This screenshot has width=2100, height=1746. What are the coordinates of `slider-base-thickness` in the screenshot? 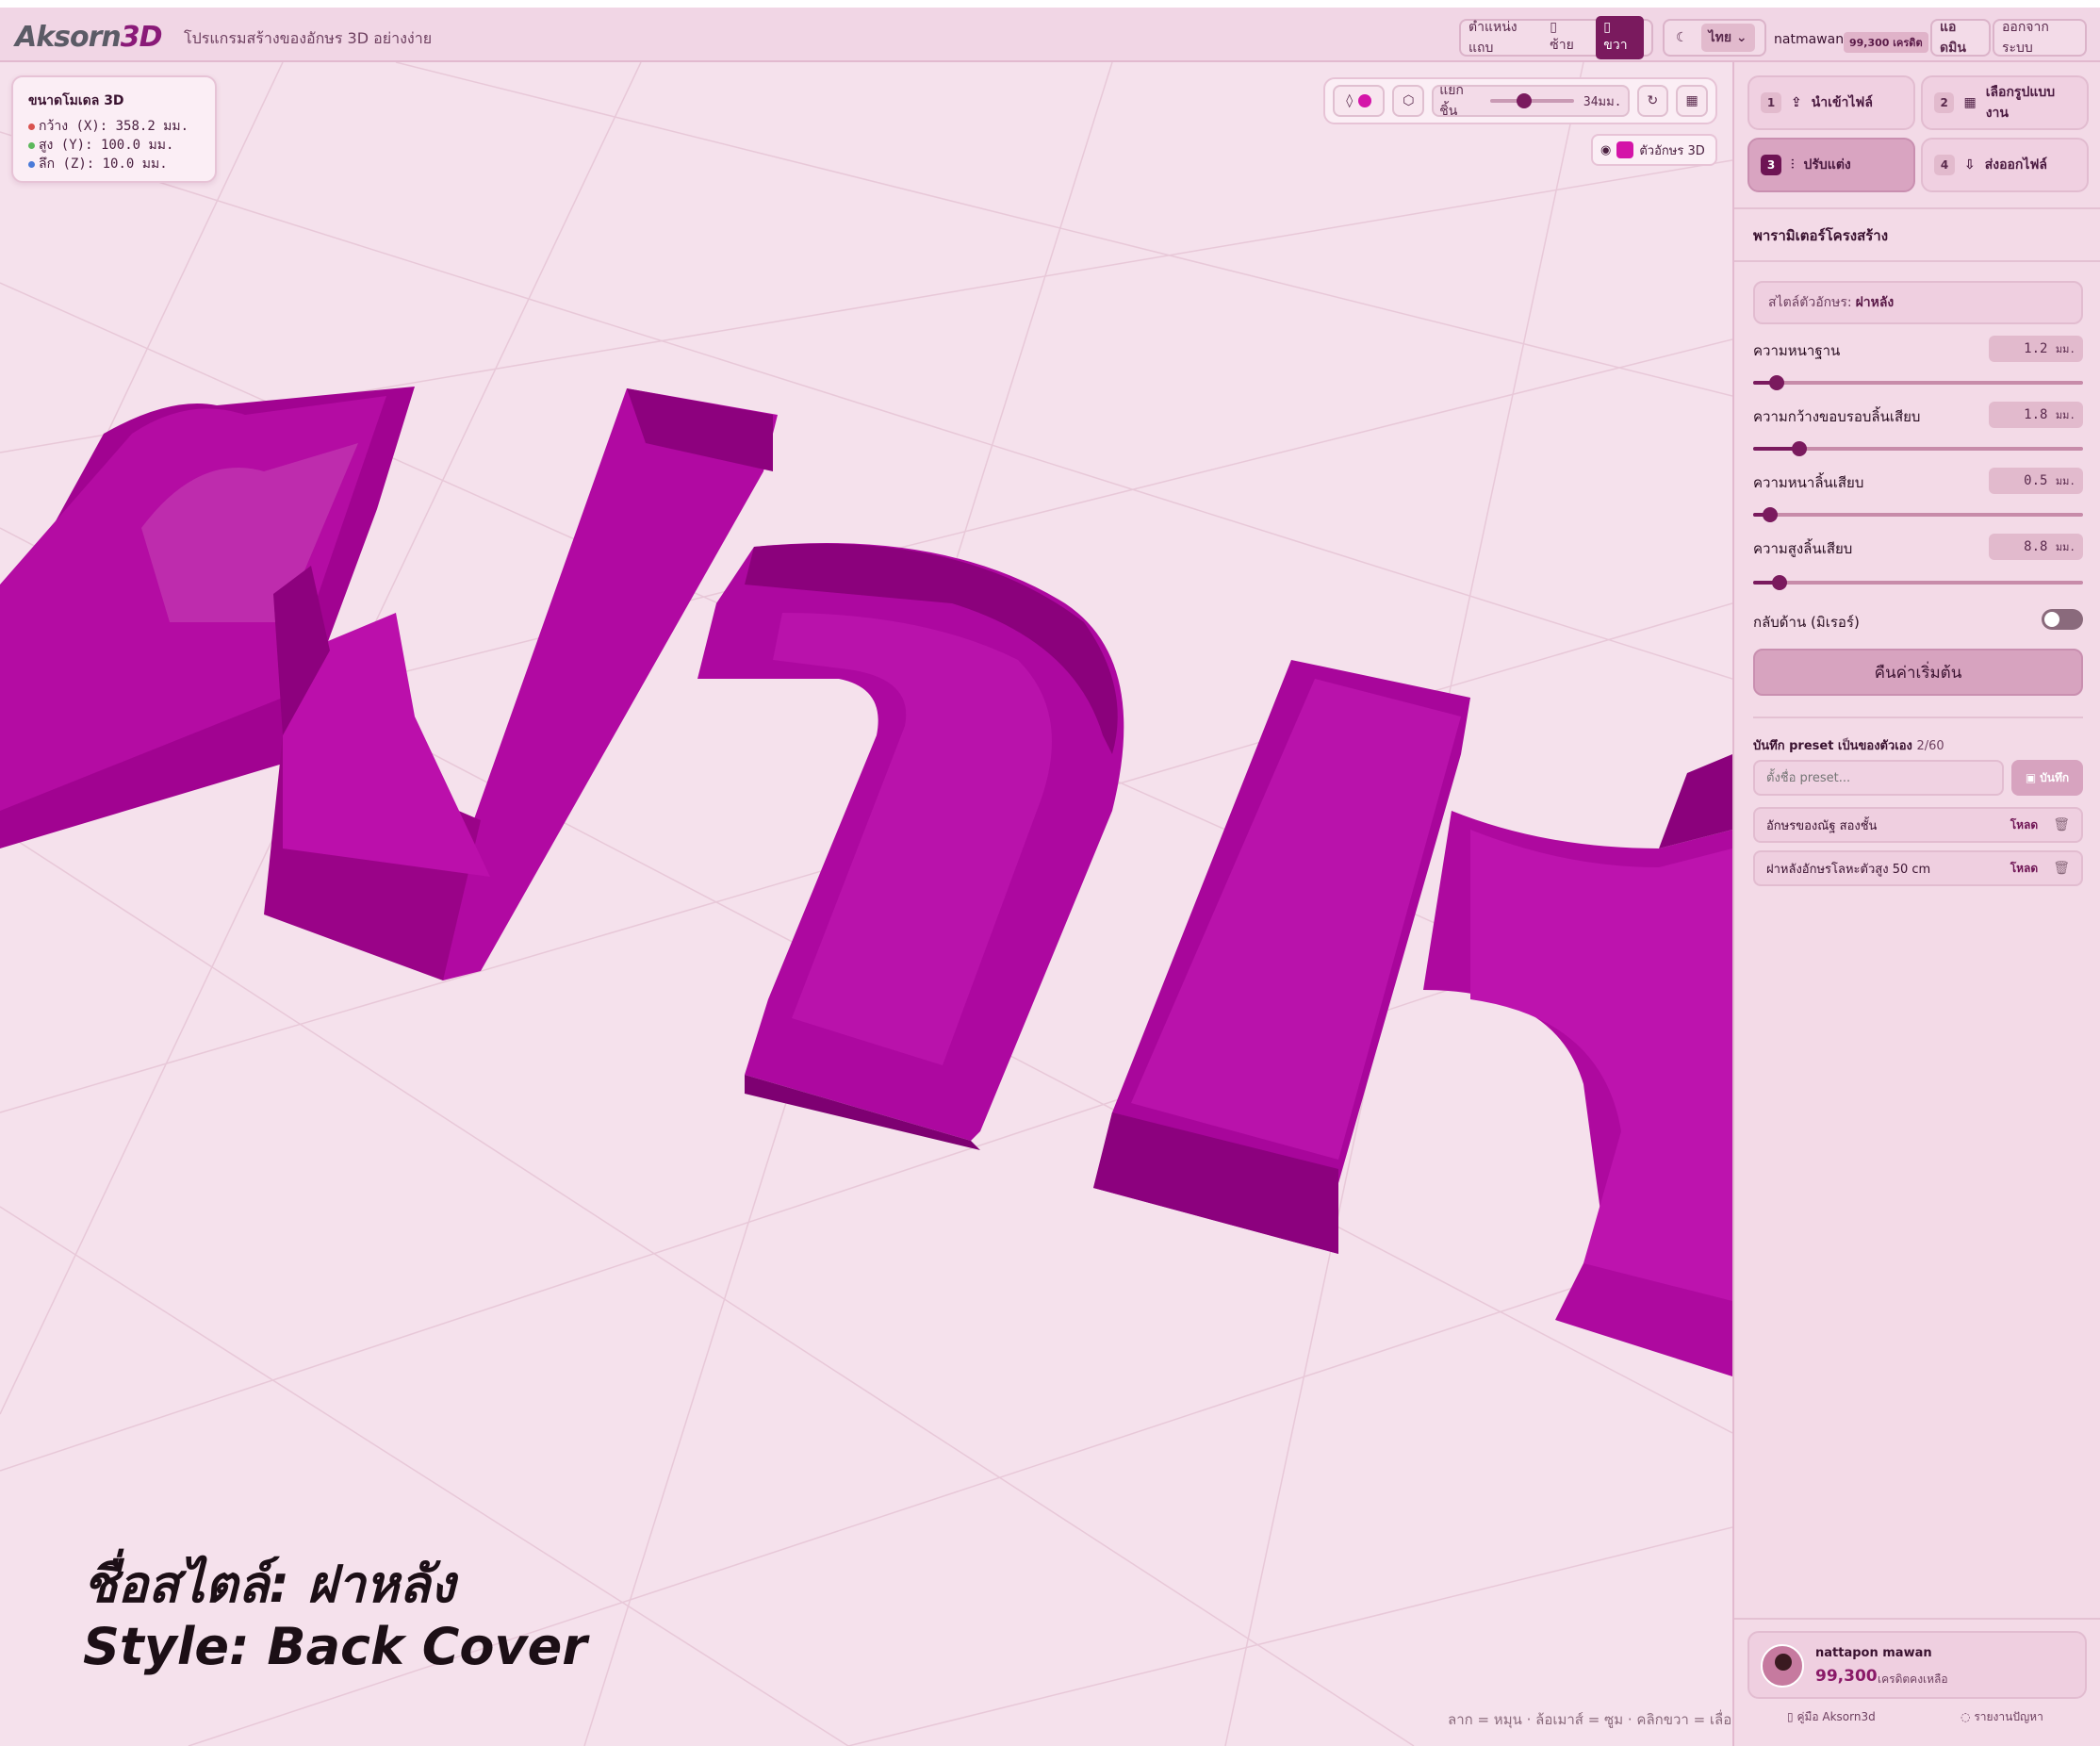 It's located at (1918, 383).